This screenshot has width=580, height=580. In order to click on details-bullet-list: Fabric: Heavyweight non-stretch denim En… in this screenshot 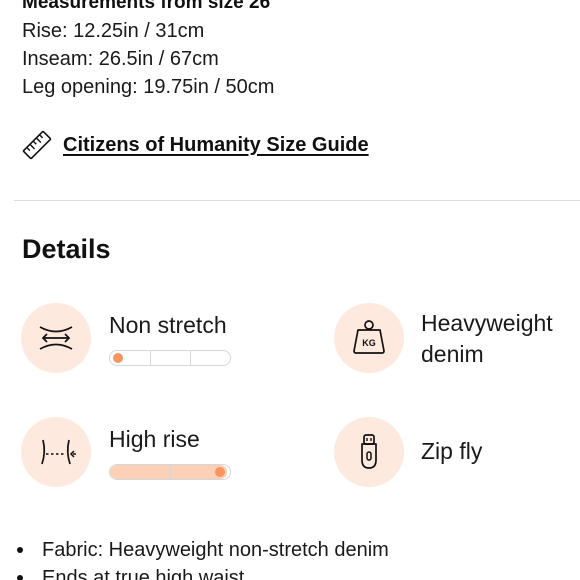, I will do `click(201, 558)`.